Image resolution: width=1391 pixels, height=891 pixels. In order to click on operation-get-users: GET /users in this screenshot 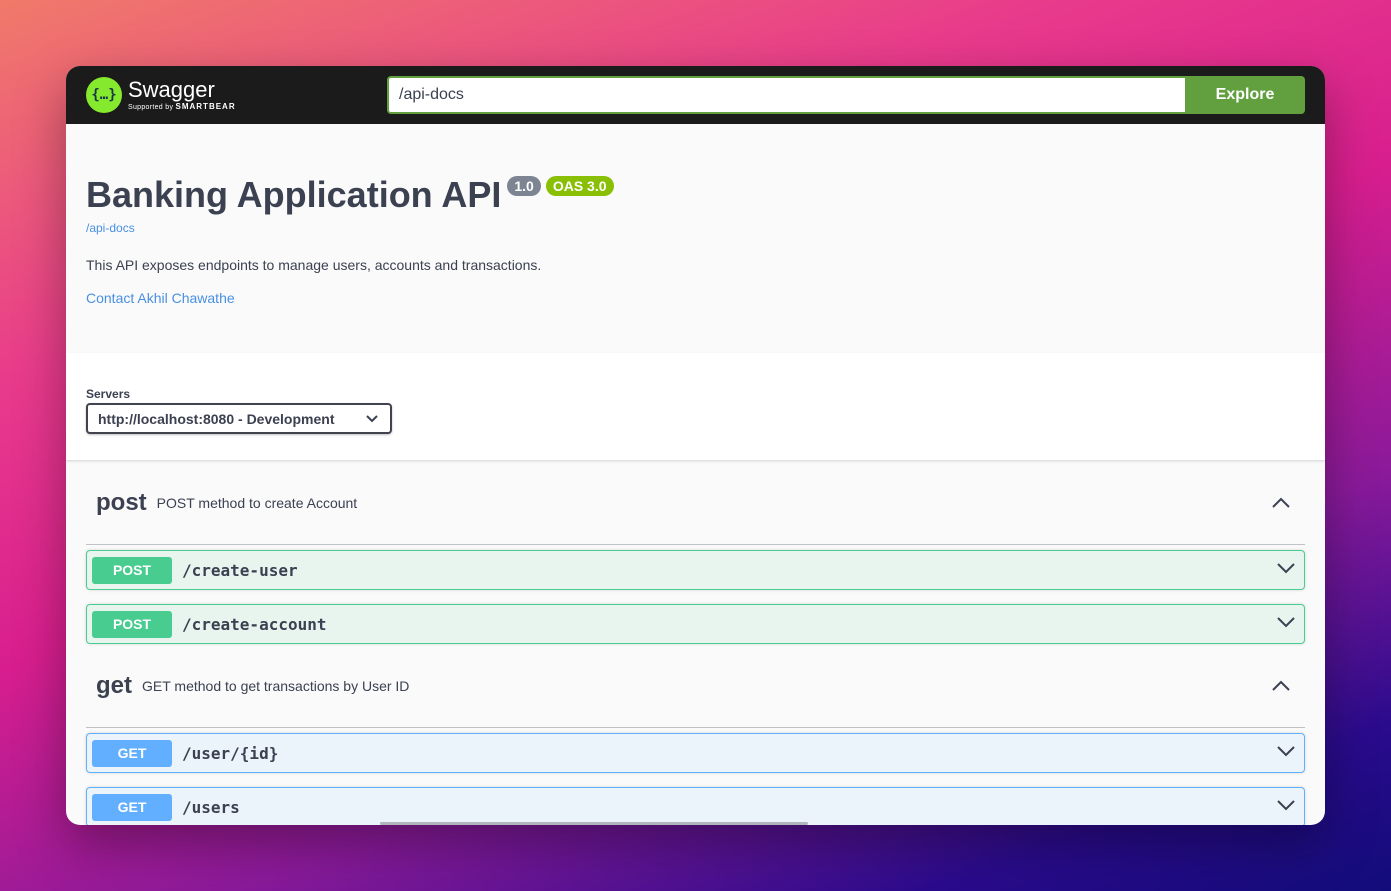, I will do `click(695, 806)`.